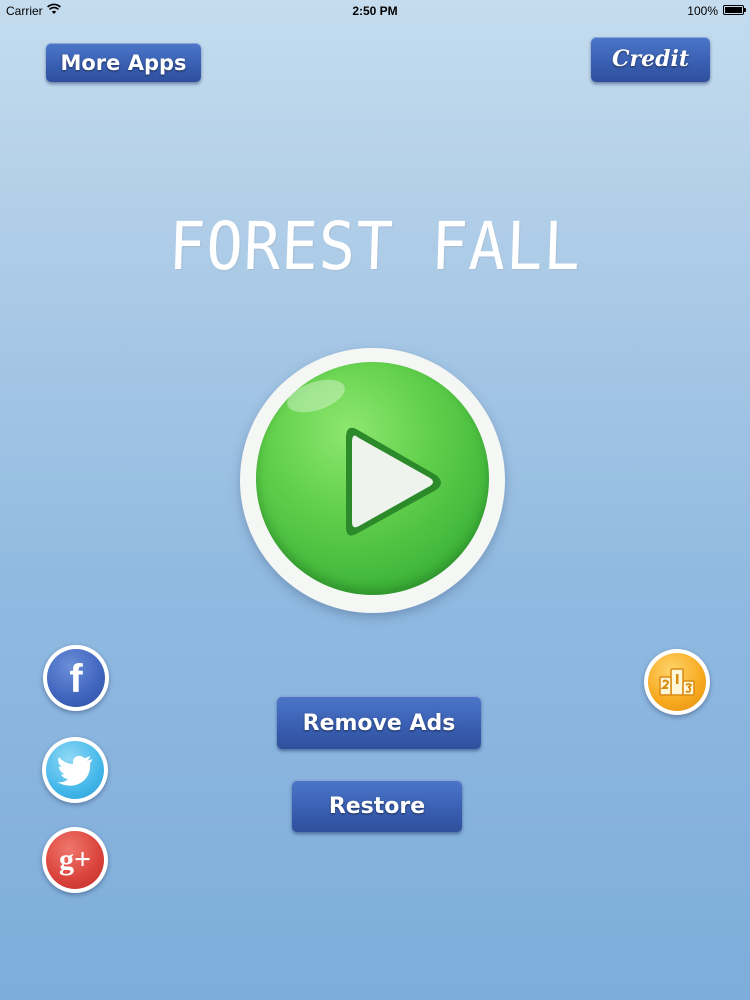  What do you see at coordinates (377, 806) in the screenshot?
I see `restore-button: Restore` at bounding box center [377, 806].